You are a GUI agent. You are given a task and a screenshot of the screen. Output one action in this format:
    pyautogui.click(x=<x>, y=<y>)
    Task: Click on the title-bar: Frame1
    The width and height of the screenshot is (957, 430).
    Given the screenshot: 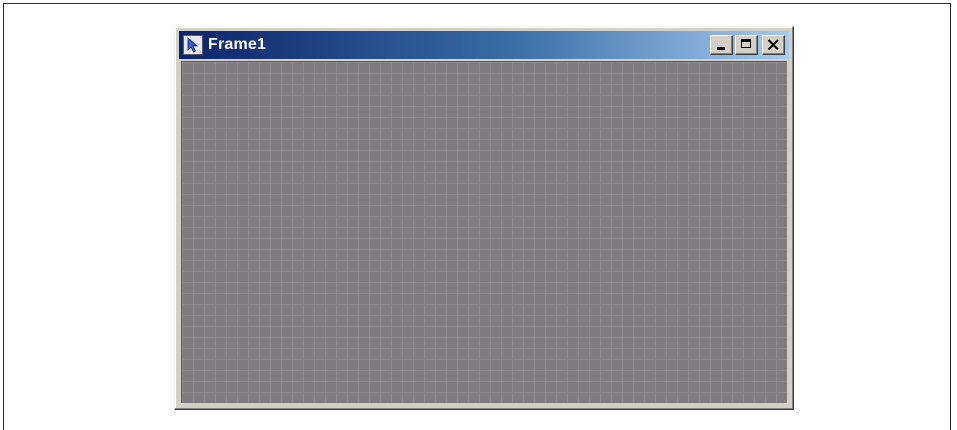 What is the action you would take?
    pyautogui.click(x=484, y=45)
    